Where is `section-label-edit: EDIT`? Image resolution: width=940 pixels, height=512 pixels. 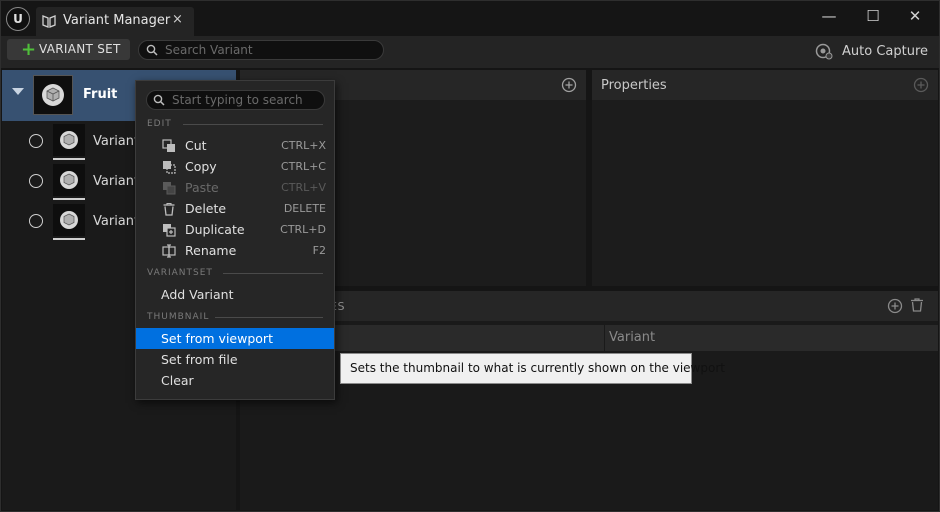
section-label-edit: EDIT is located at coordinates (159, 124).